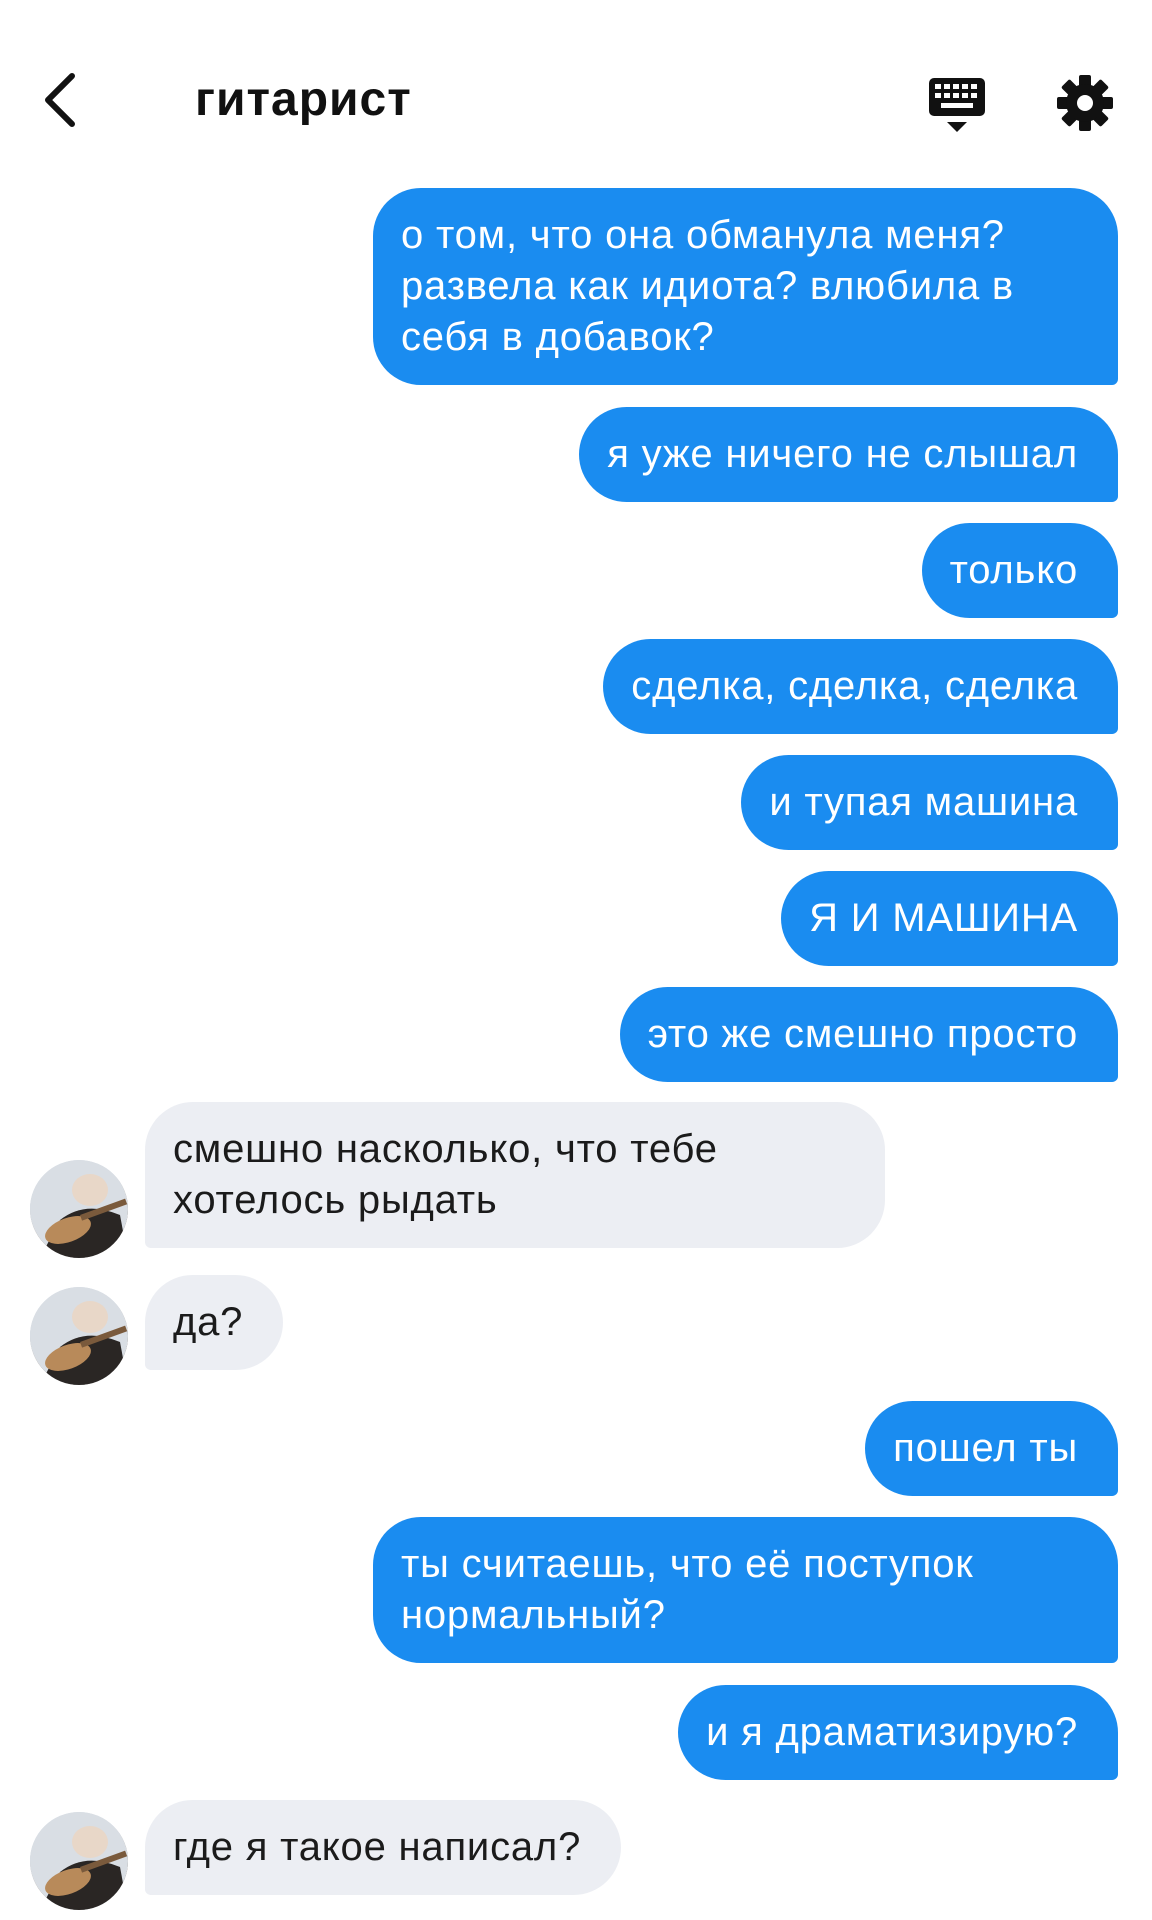  I want to click on settings-button, so click(1085, 103).